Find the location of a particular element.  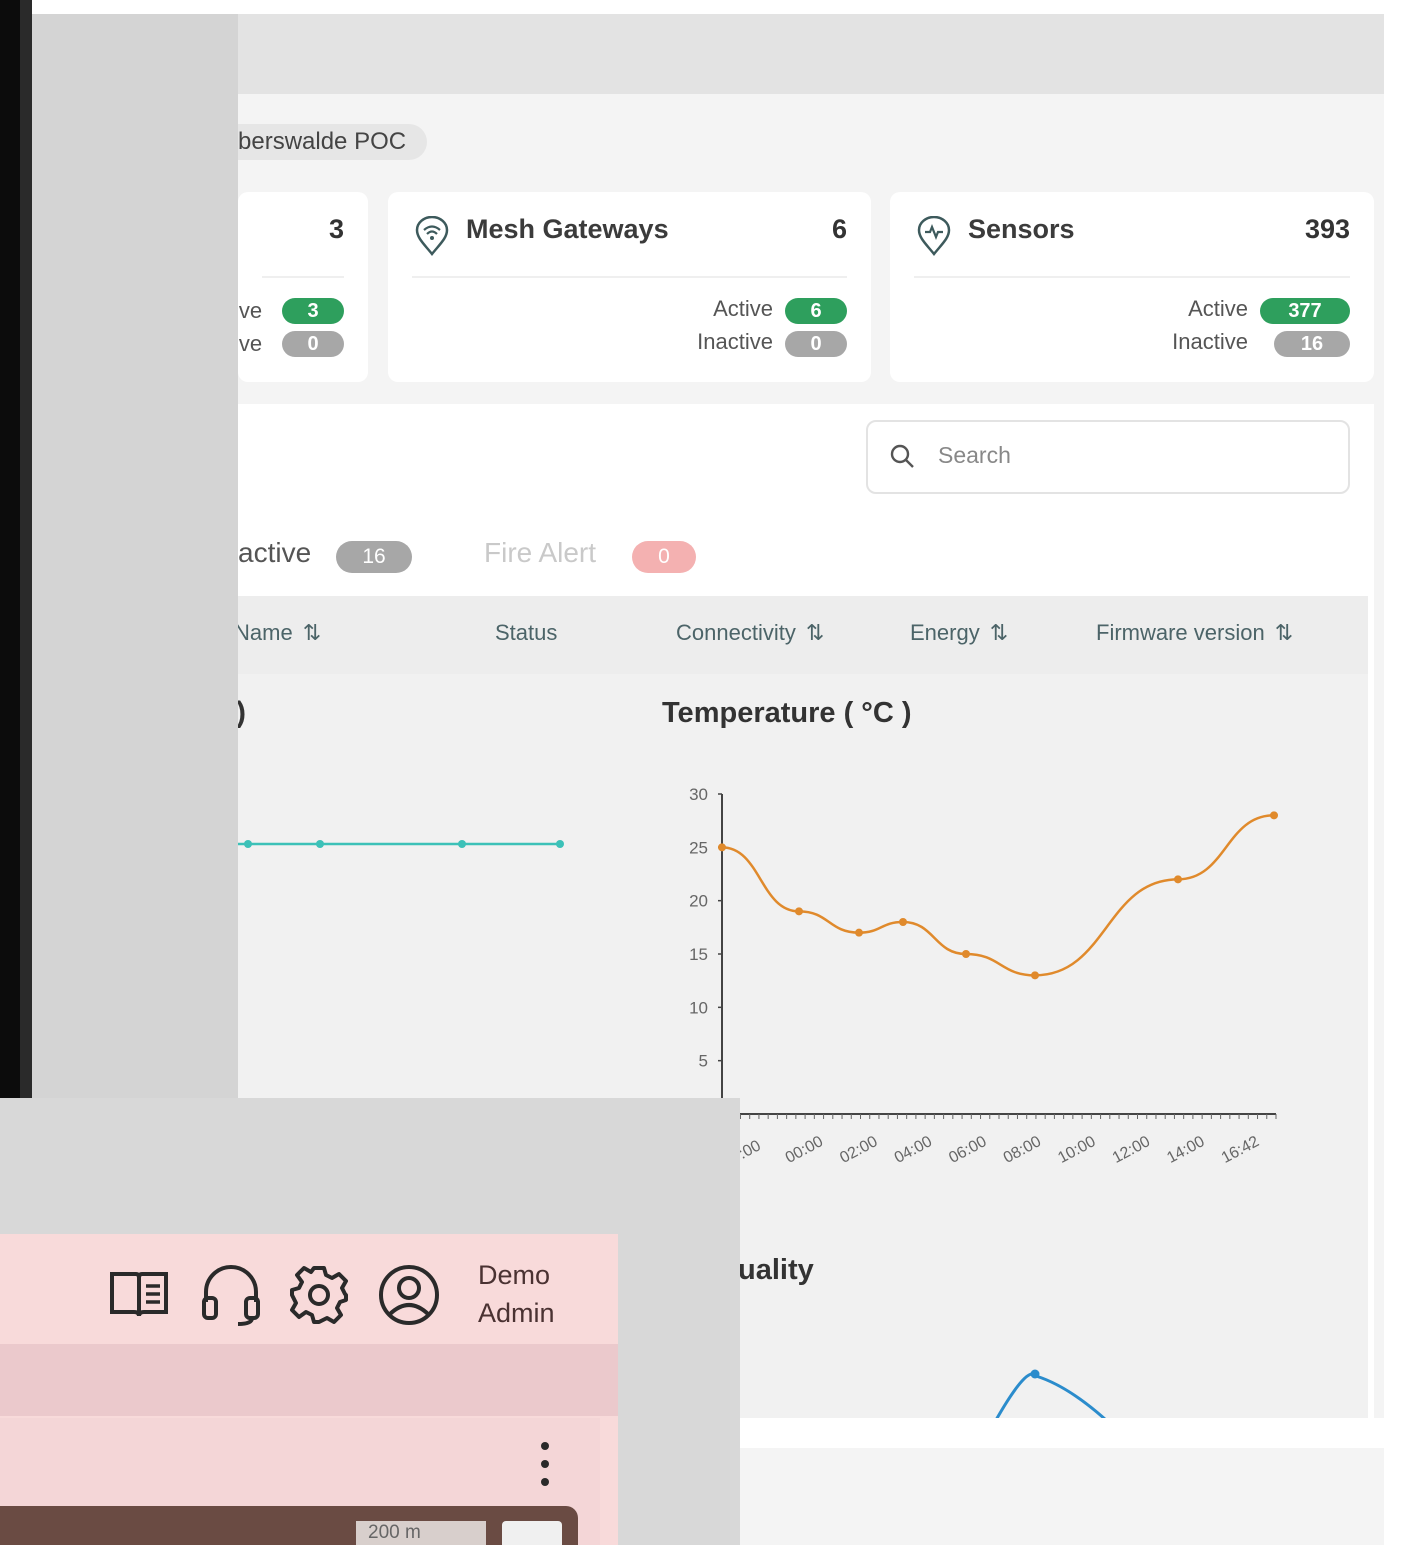

y-tick-label: 5 is located at coordinates (703, 1061).